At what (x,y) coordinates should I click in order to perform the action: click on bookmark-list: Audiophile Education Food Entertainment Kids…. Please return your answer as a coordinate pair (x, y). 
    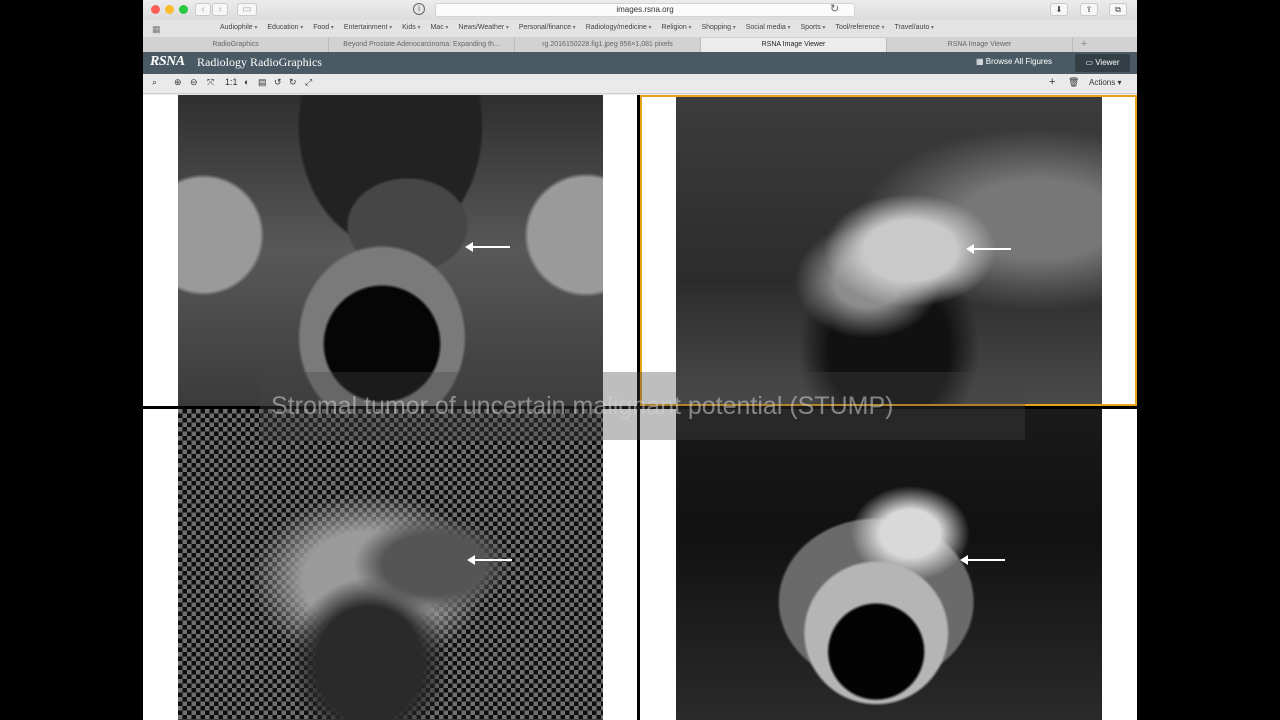
    Looking at the image, I should click on (577, 27).